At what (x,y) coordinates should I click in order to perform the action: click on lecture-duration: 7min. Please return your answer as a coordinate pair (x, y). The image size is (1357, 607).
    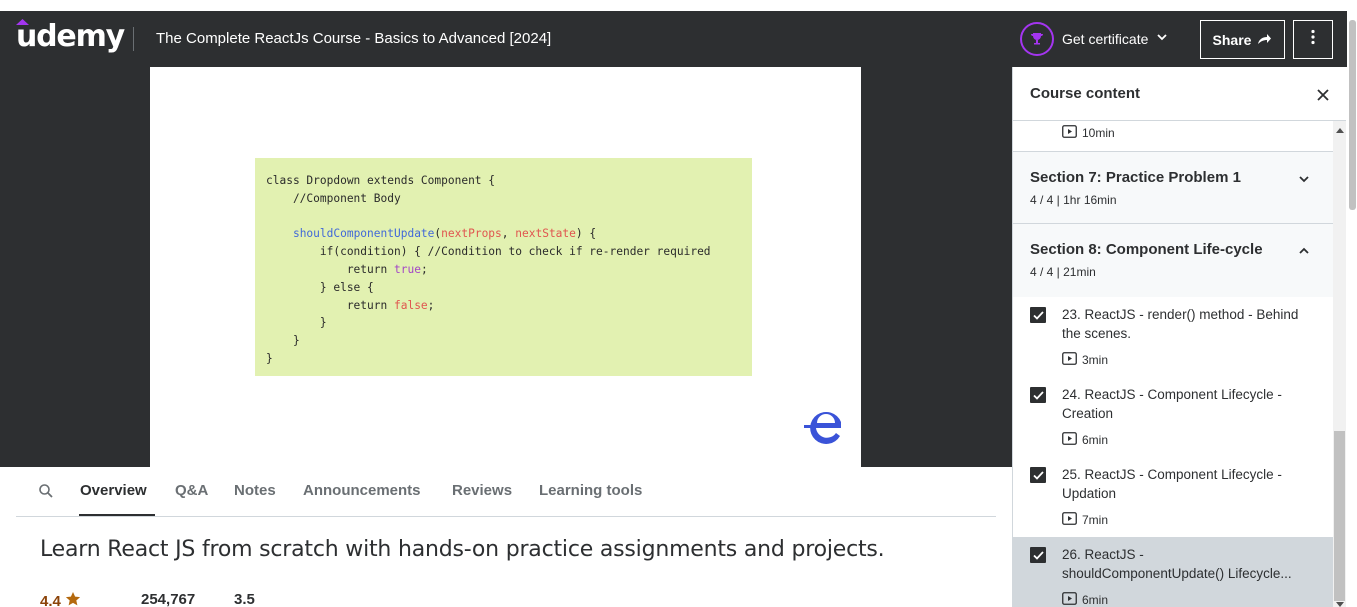
    Looking at the image, I should click on (1085, 520).